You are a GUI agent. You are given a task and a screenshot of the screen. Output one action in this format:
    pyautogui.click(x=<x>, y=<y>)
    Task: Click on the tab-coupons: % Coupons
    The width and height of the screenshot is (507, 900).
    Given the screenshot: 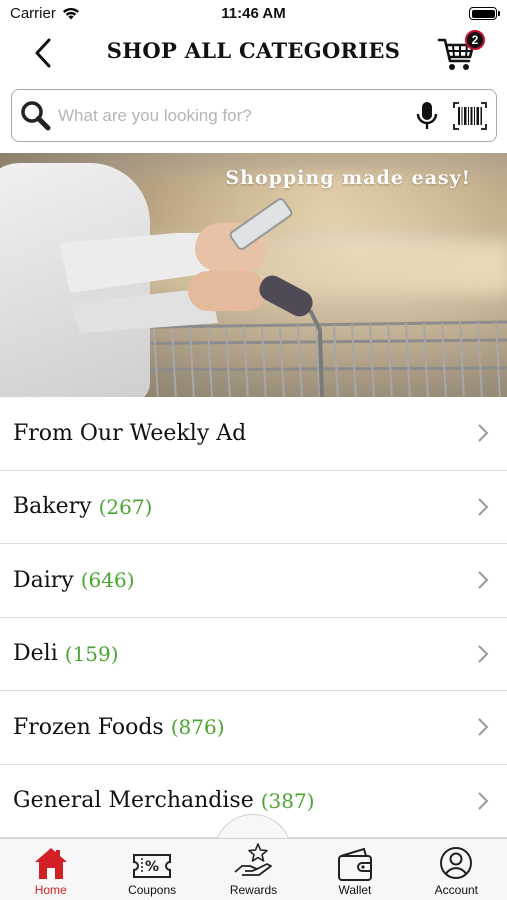 What is the action you would take?
    pyautogui.click(x=151, y=869)
    